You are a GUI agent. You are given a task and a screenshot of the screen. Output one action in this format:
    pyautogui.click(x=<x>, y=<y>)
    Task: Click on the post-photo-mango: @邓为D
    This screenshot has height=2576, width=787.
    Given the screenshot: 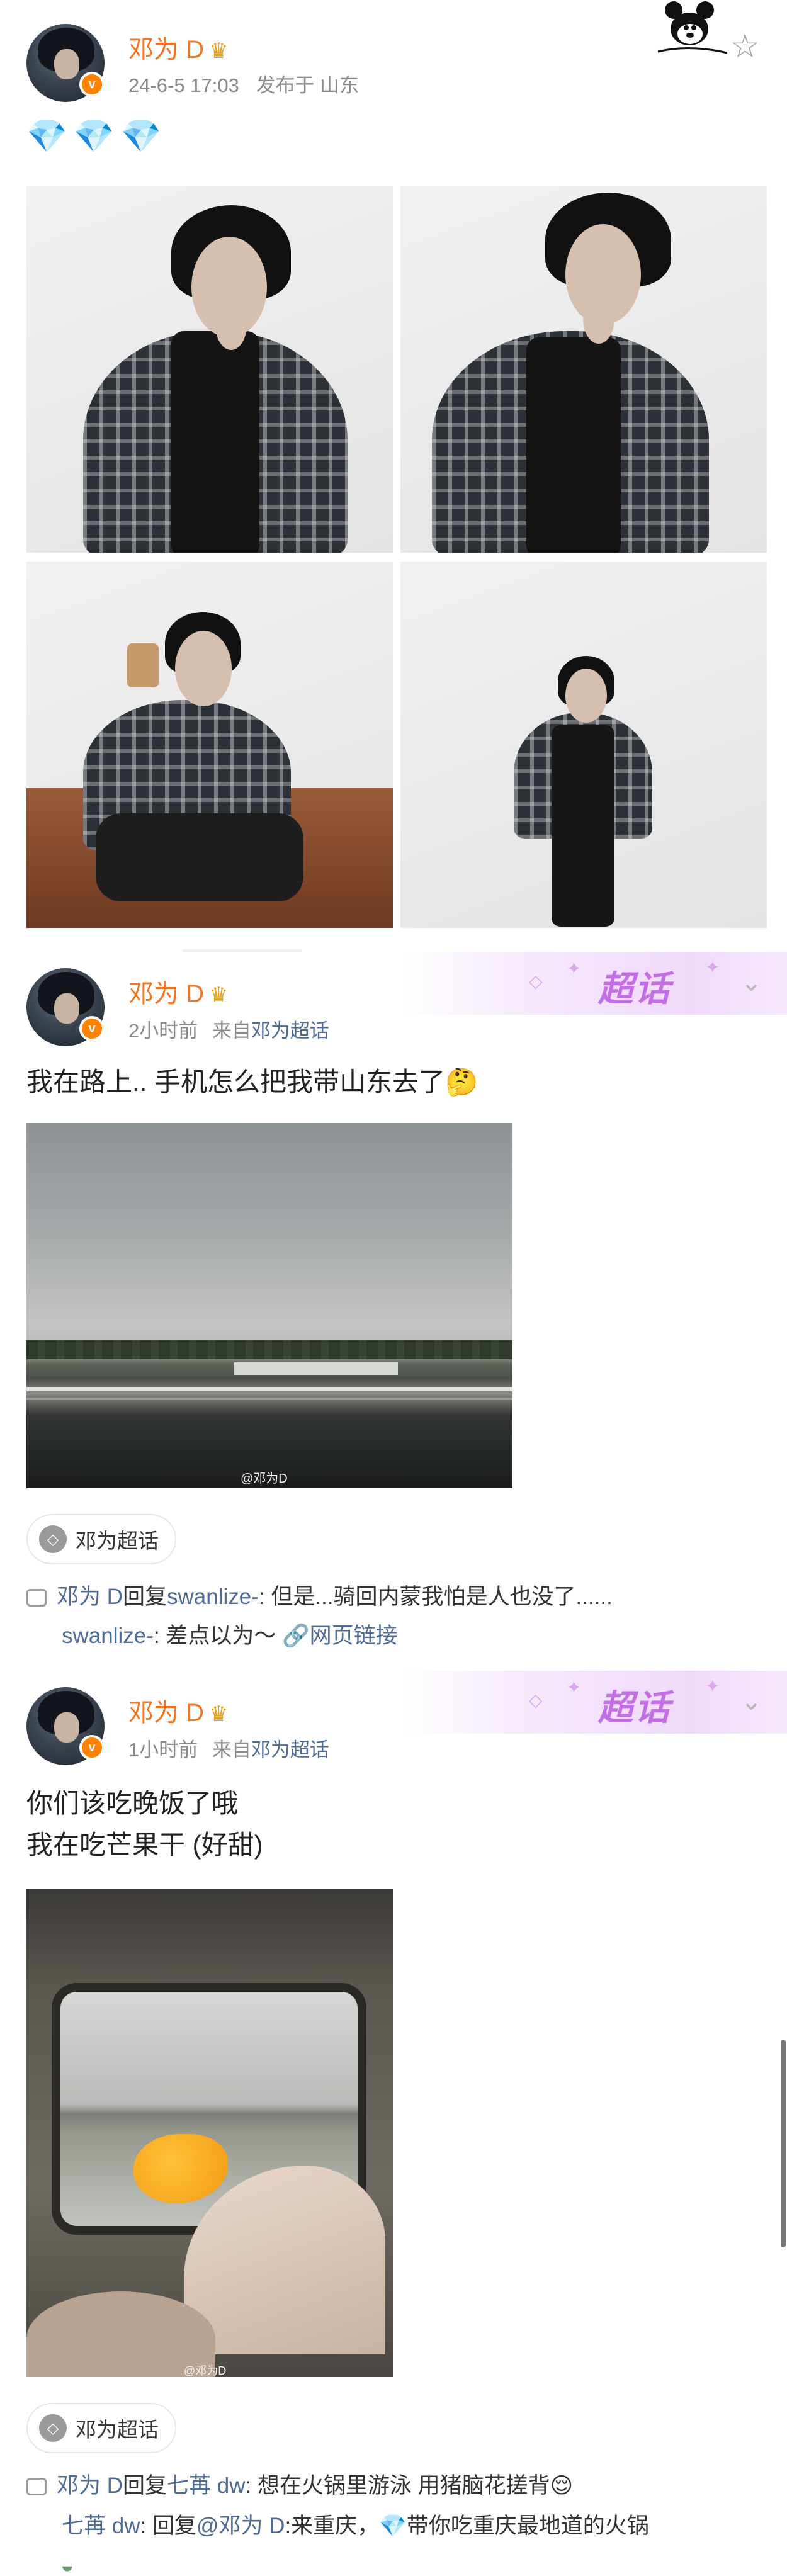 What is the action you would take?
    pyautogui.click(x=209, y=2133)
    